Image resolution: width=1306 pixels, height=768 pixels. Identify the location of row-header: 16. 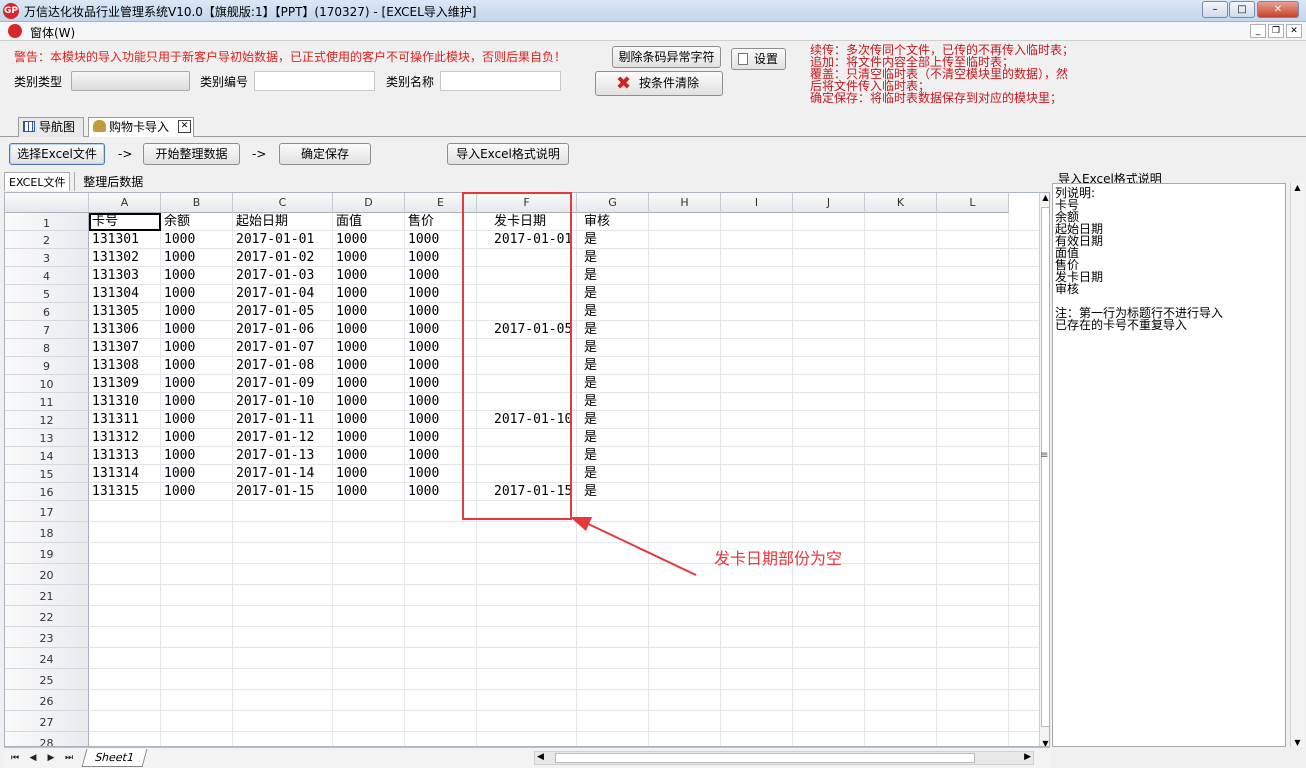
(47, 492).